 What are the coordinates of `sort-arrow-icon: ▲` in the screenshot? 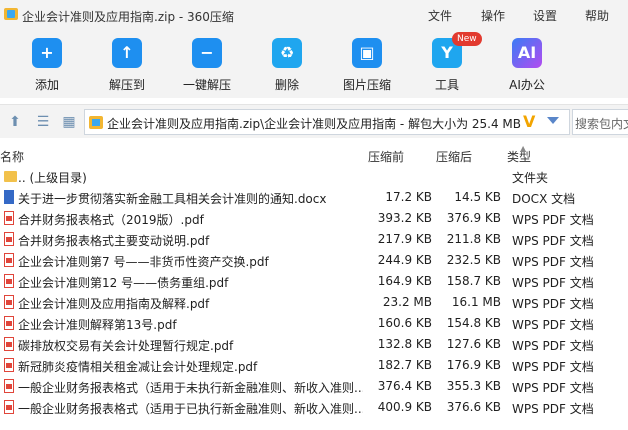 It's located at (523, 148).